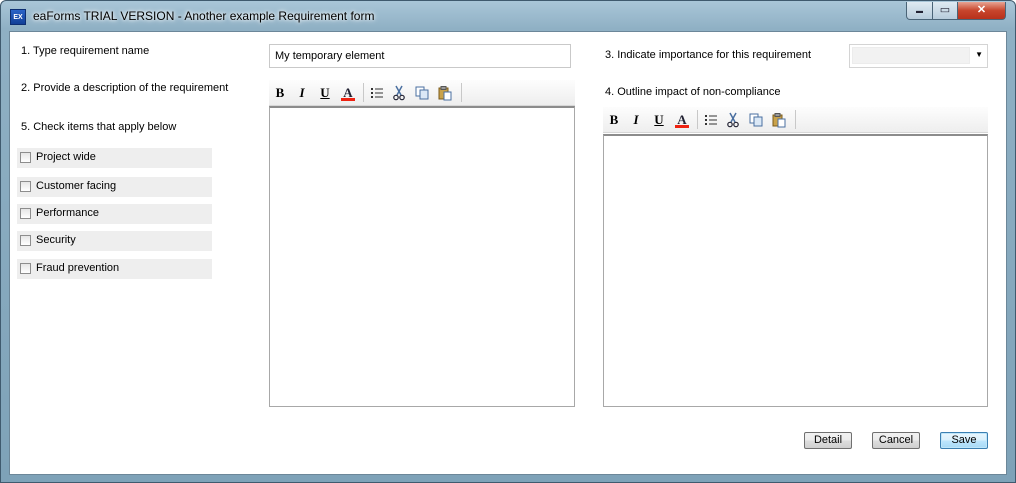 This screenshot has height=483, width=1016. Describe the element at coordinates (693, 92) in the screenshot. I see `impact-label: 4. Outline impact of non-compliance` at that location.